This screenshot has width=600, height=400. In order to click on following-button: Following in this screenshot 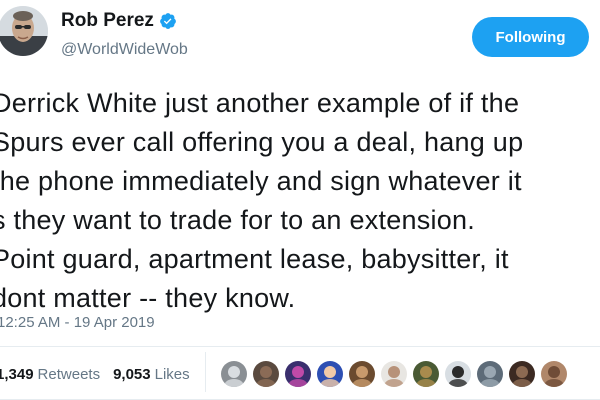, I will do `click(530, 37)`.